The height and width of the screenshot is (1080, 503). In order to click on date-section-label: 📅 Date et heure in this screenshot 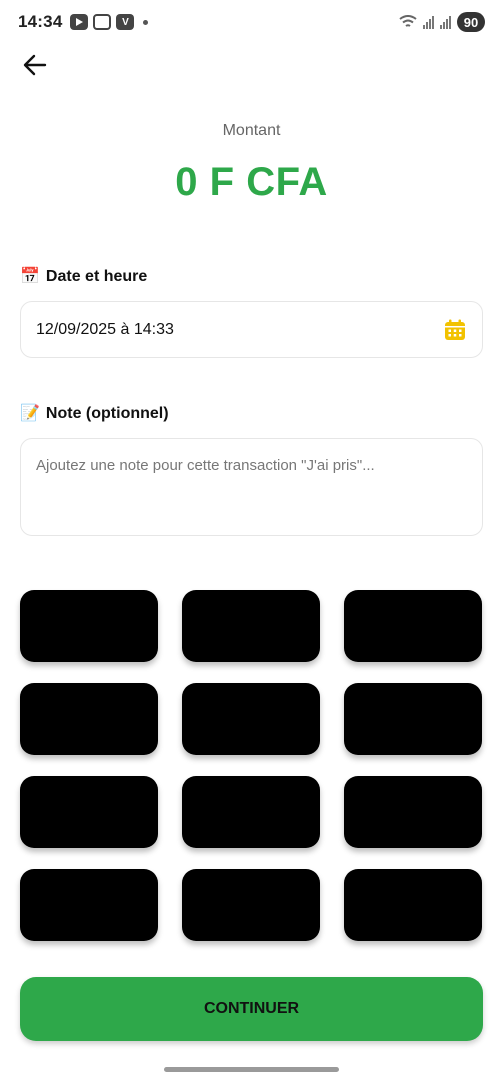, I will do `click(83, 277)`.